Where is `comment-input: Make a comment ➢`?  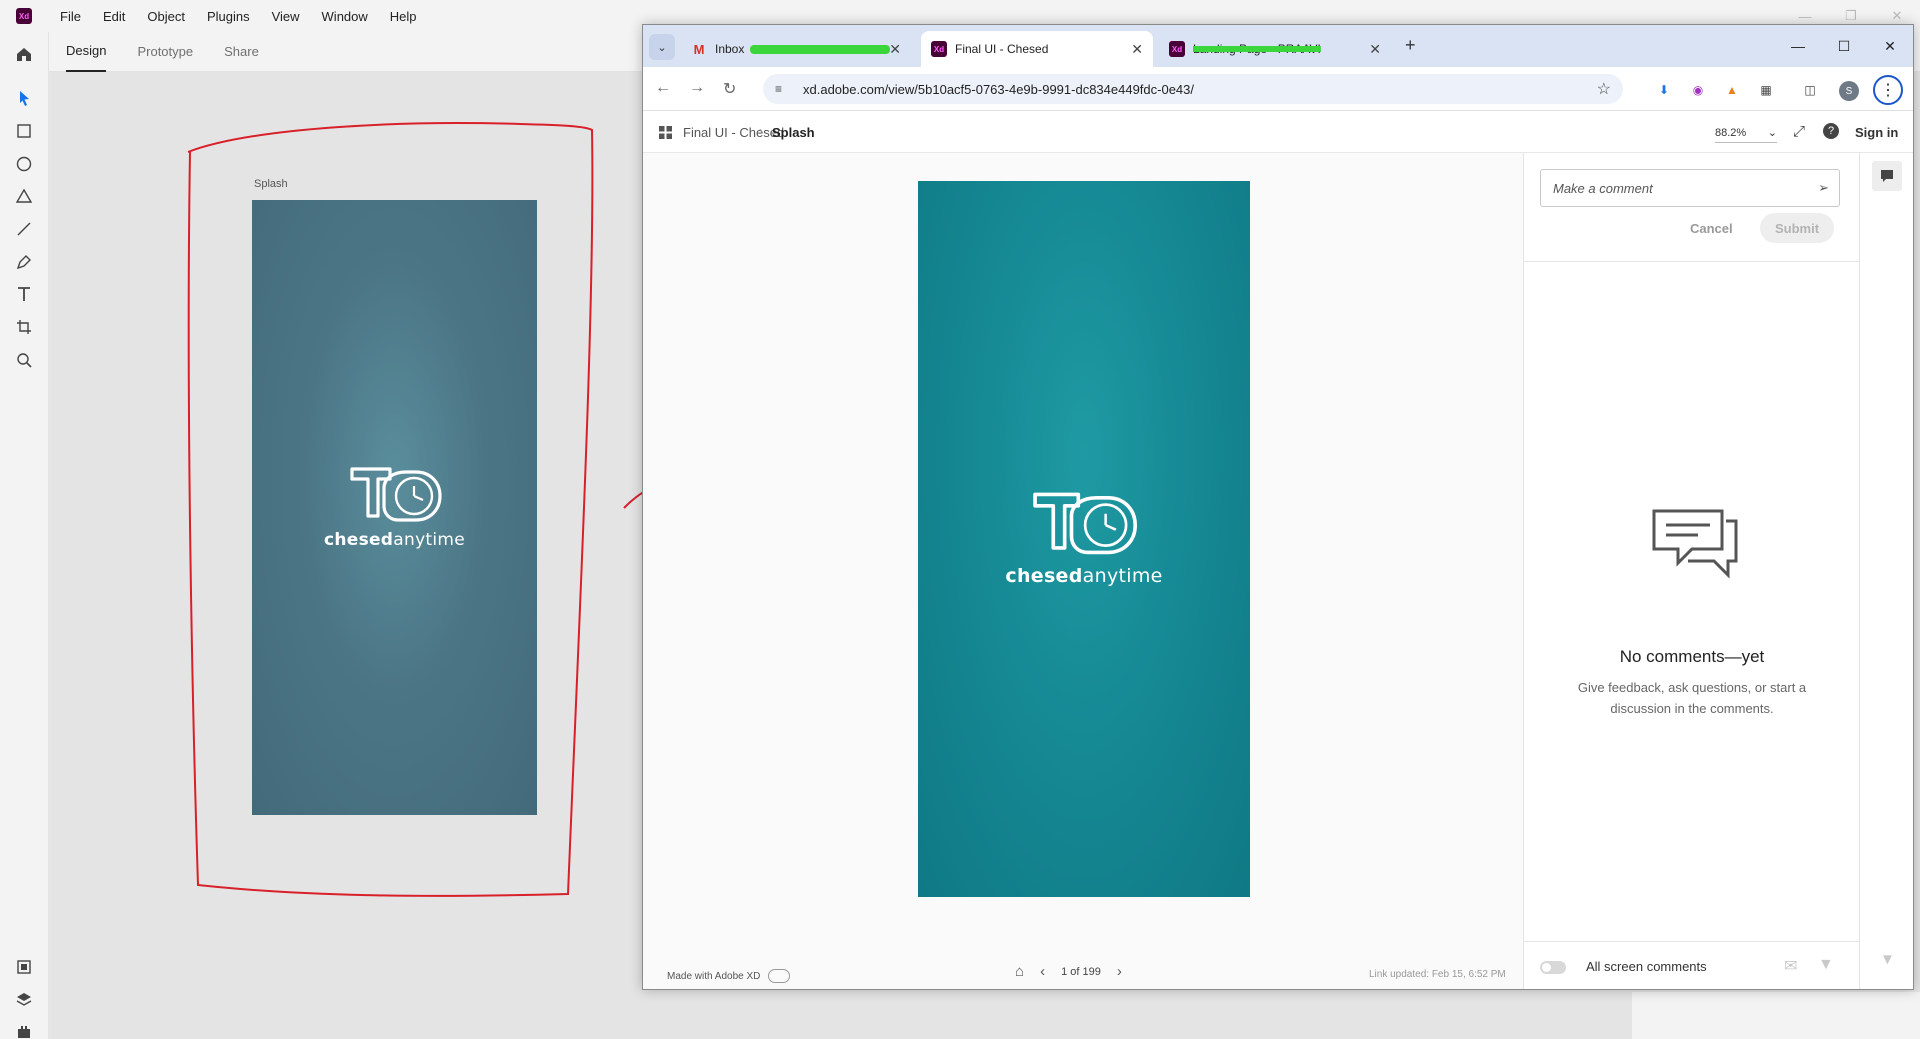
comment-input: Make a comment ➢ is located at coordinates (1690, 188).